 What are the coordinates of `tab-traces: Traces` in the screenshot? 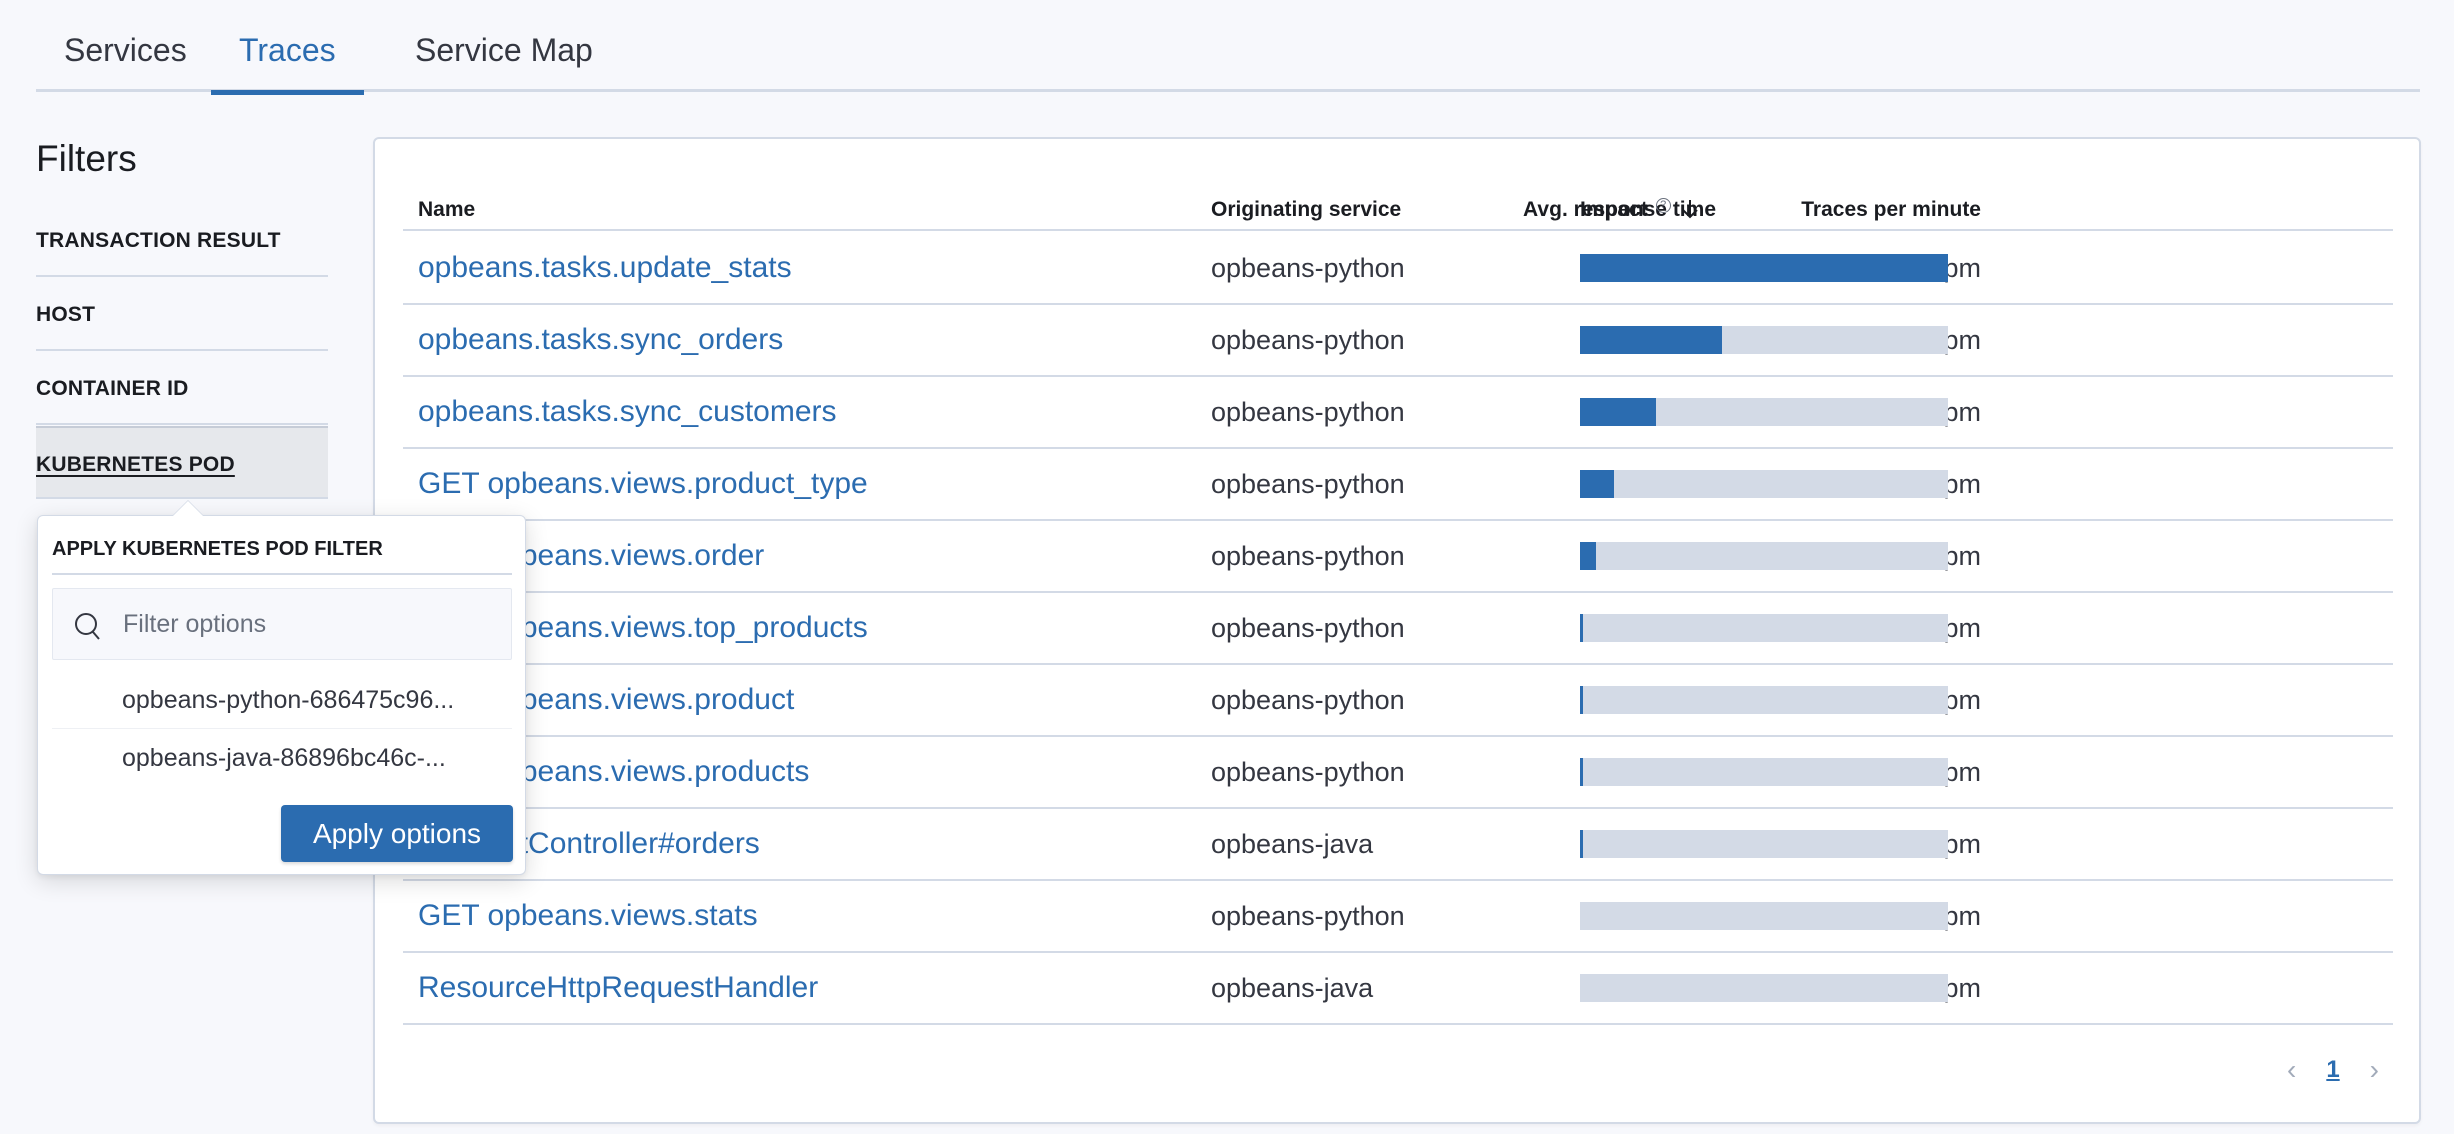 It's located at (287, 60).